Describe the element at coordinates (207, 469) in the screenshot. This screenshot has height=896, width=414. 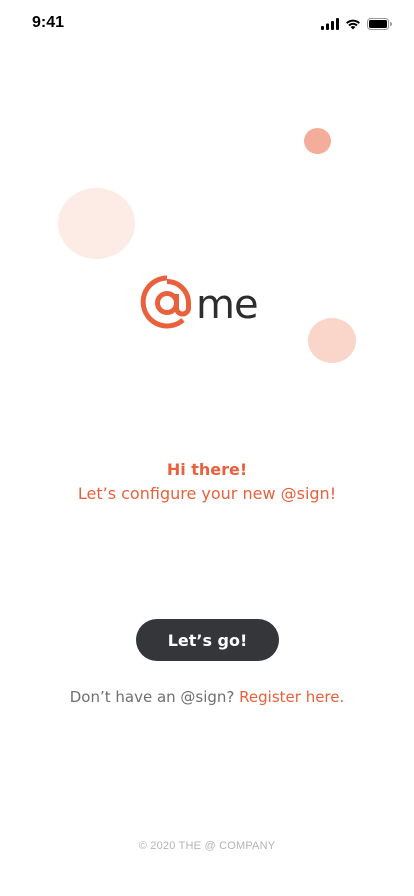
I see `greeting-title: Hi there!` at that location.